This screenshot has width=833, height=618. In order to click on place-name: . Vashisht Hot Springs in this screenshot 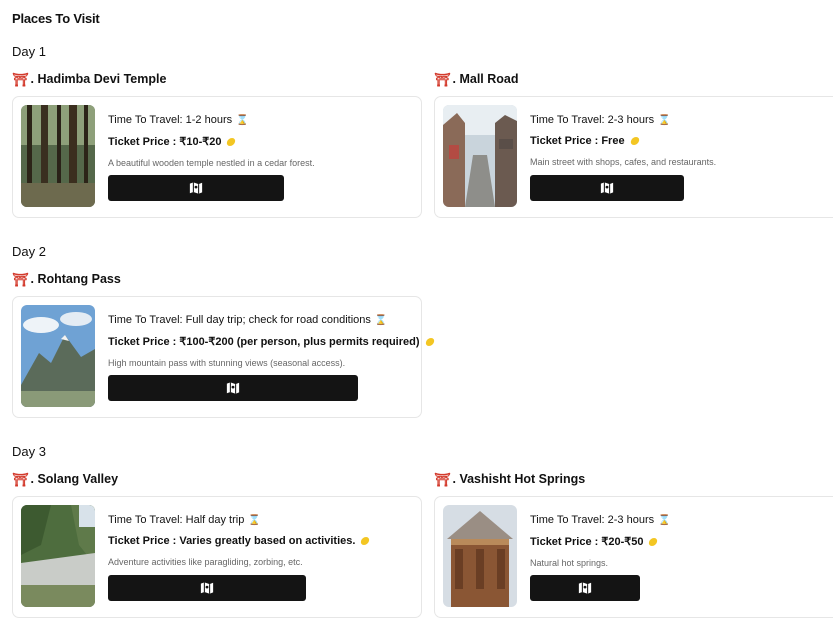, I will do `click(519, 479)`.